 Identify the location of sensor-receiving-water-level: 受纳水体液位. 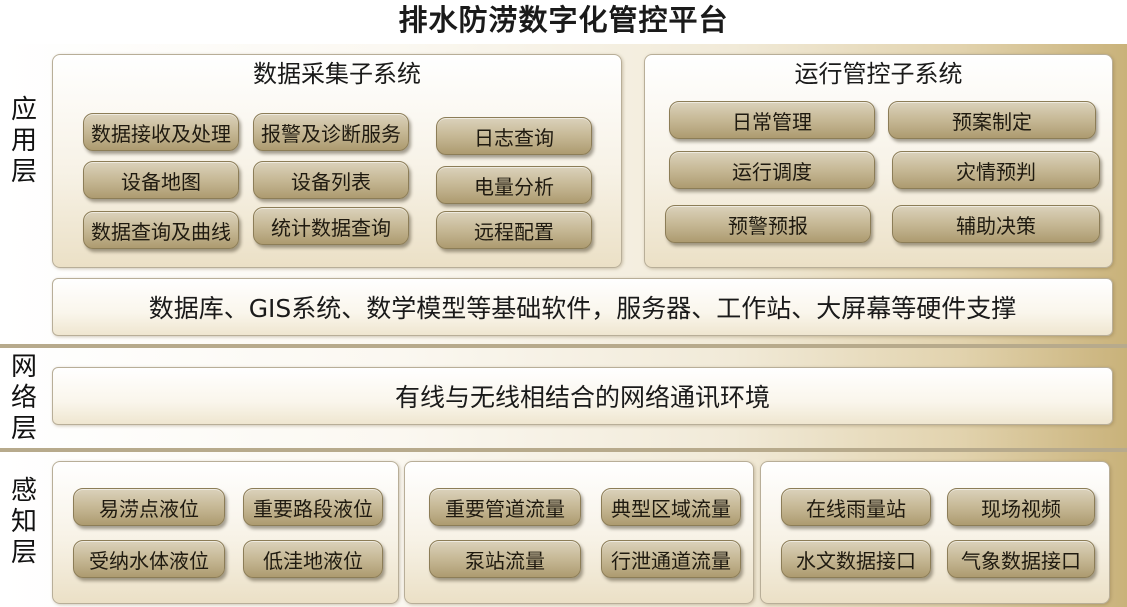
(149, 559).